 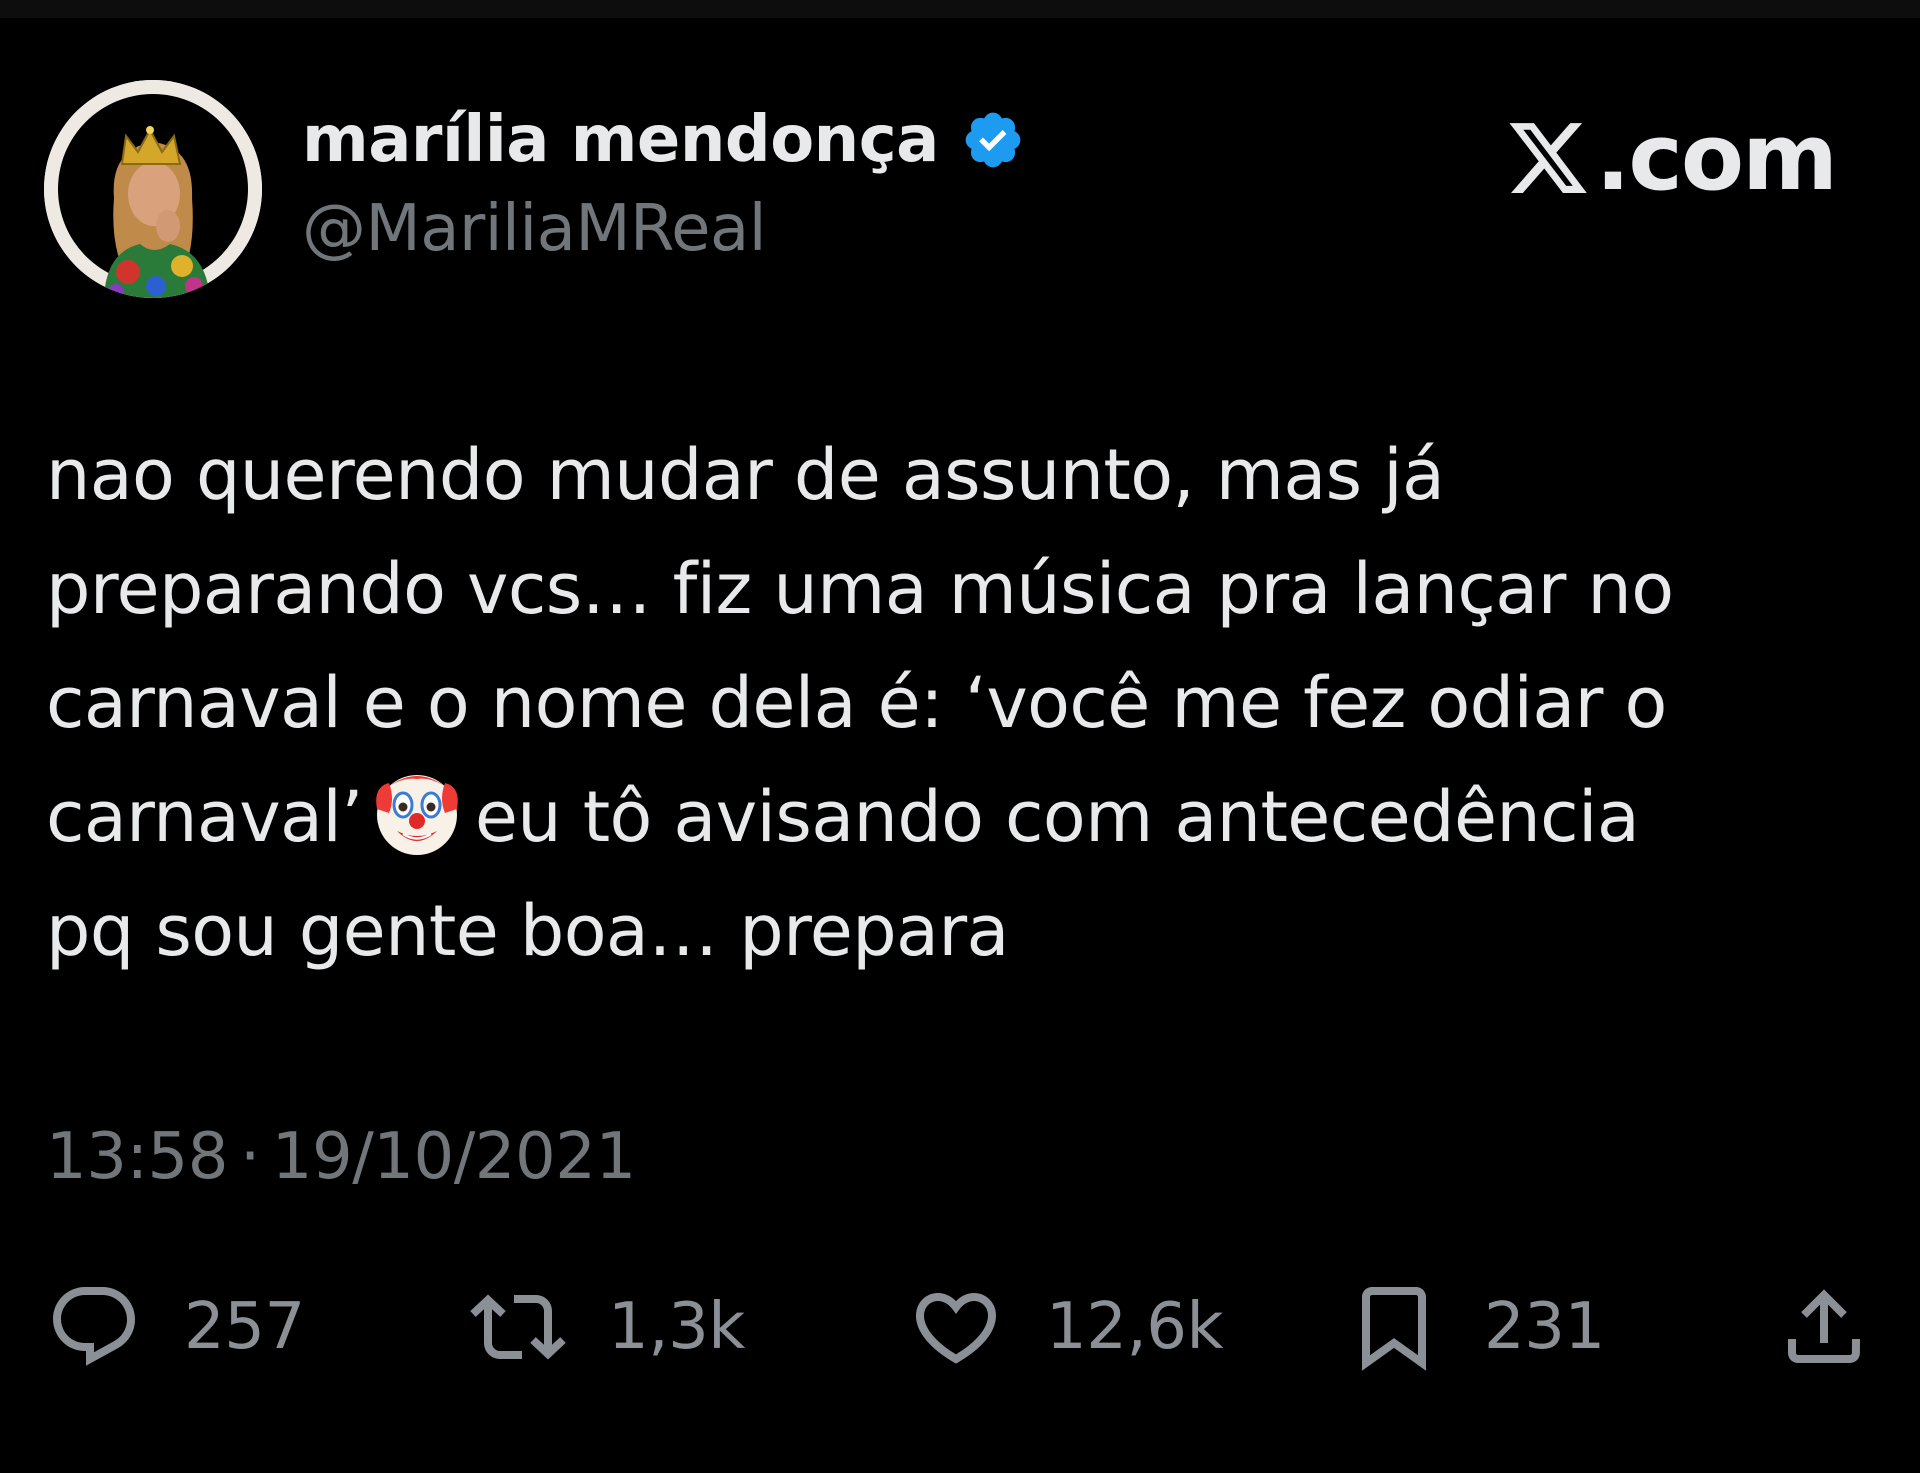 I want to click on top-edge-strip, so click(x=960, y=9).